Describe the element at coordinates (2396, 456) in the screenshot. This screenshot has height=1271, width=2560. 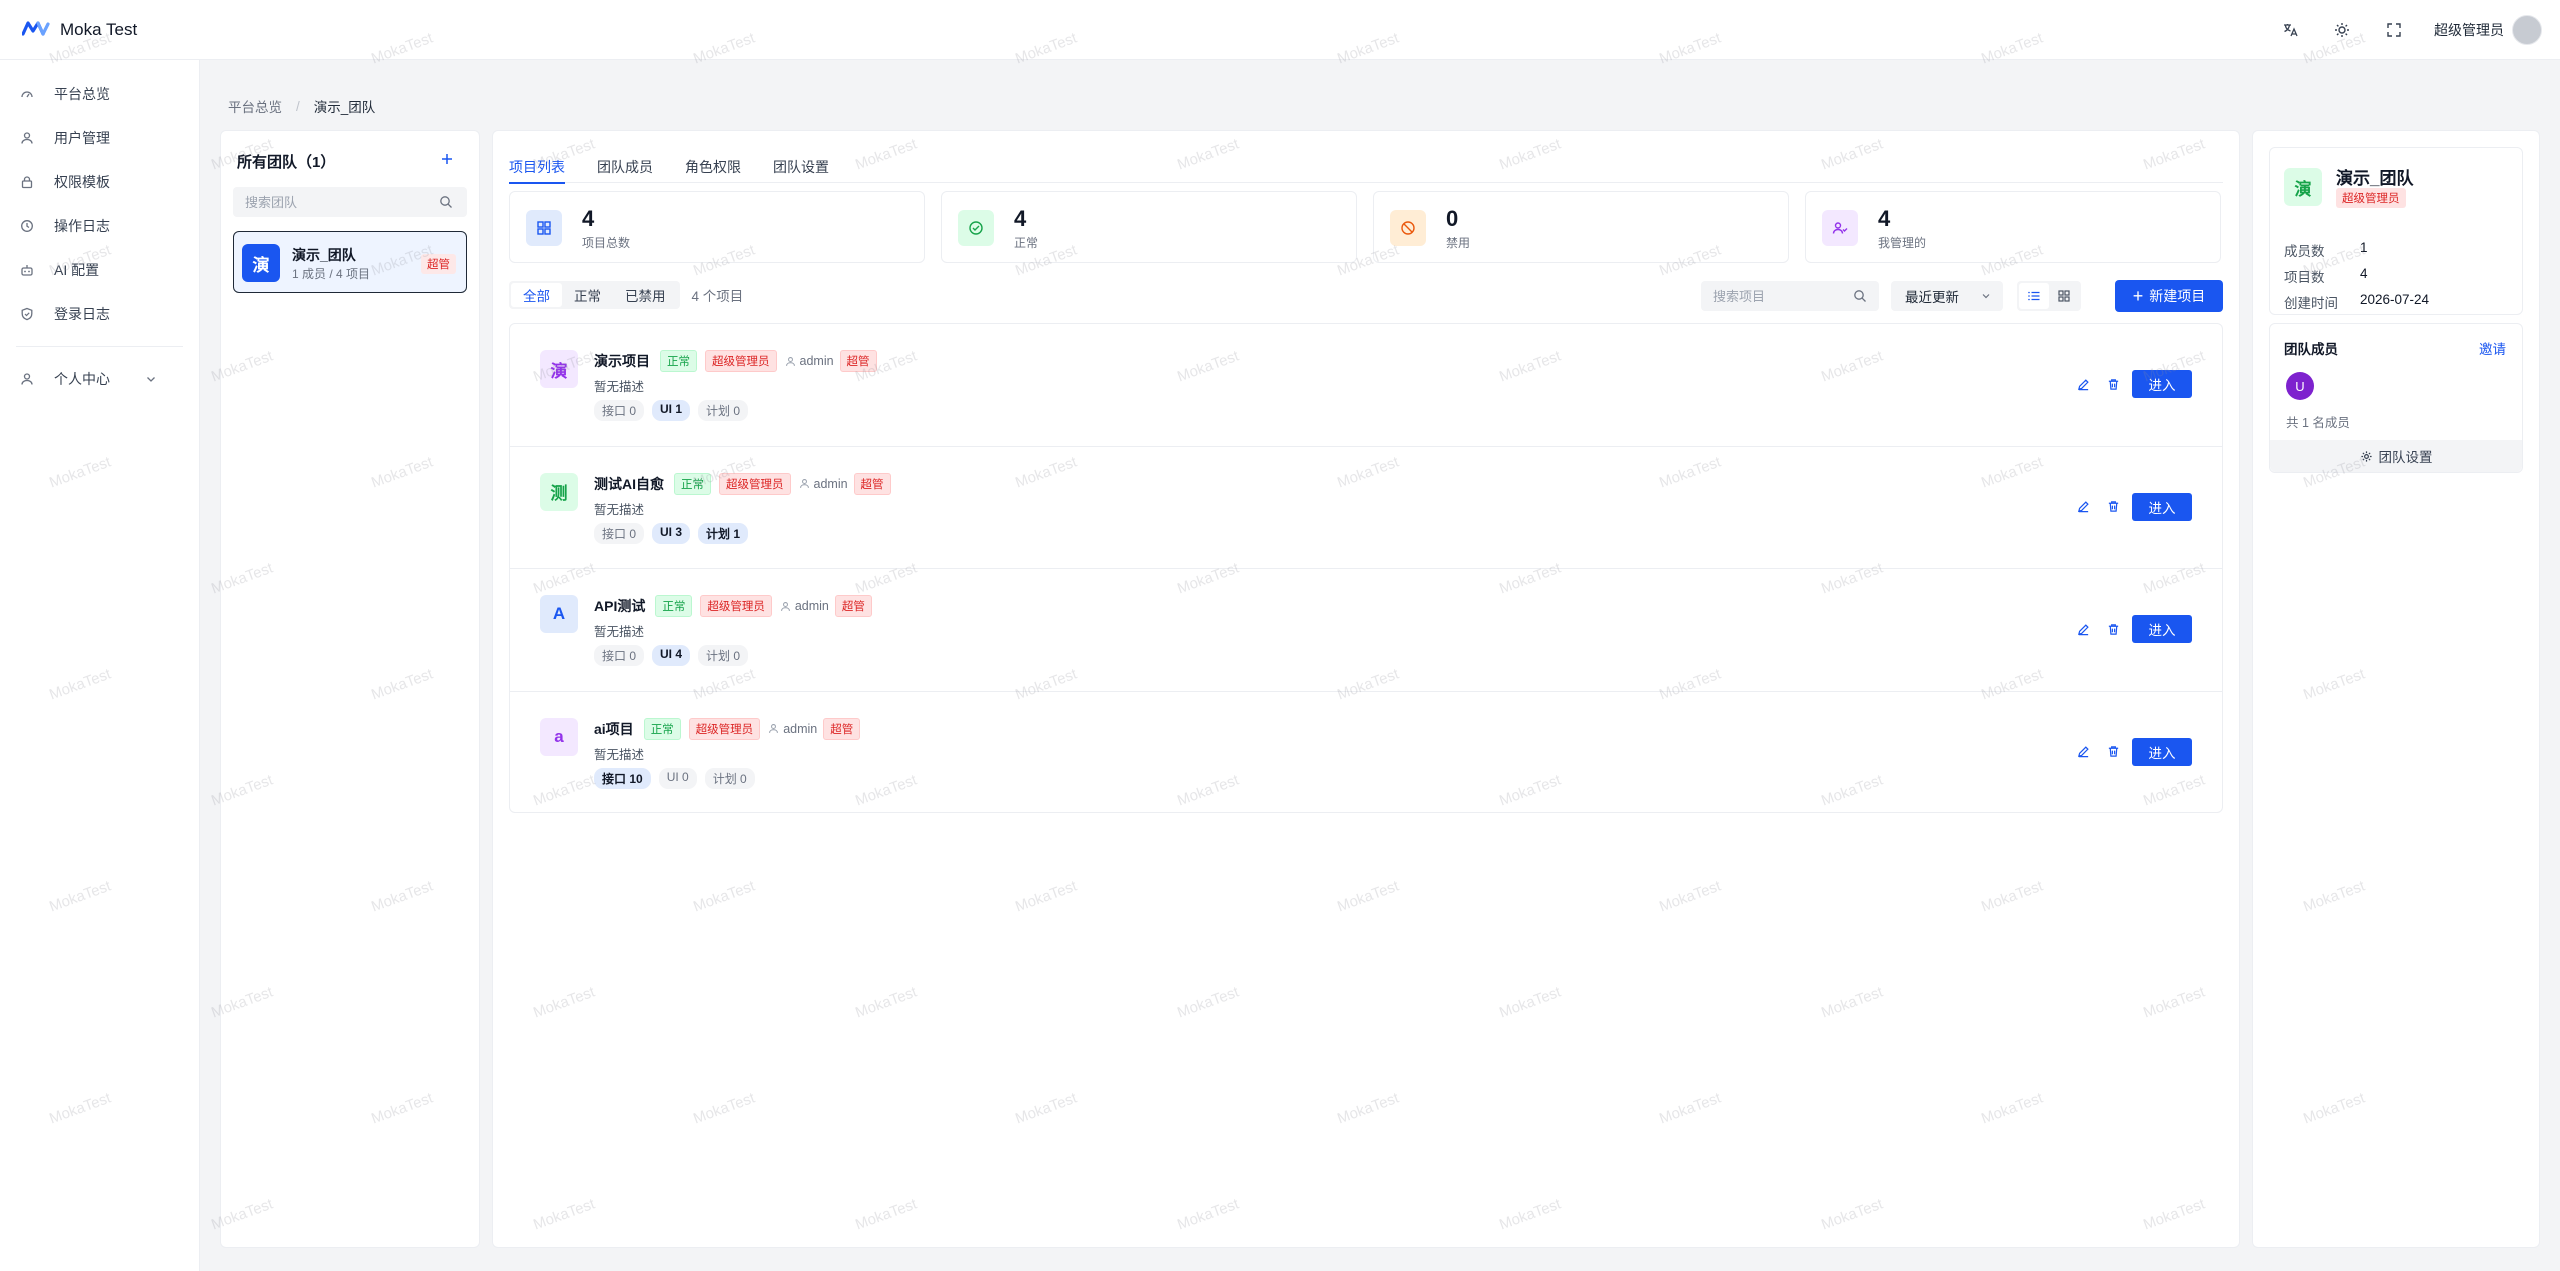
I see `team-settings-button: 团队设置` at that location.